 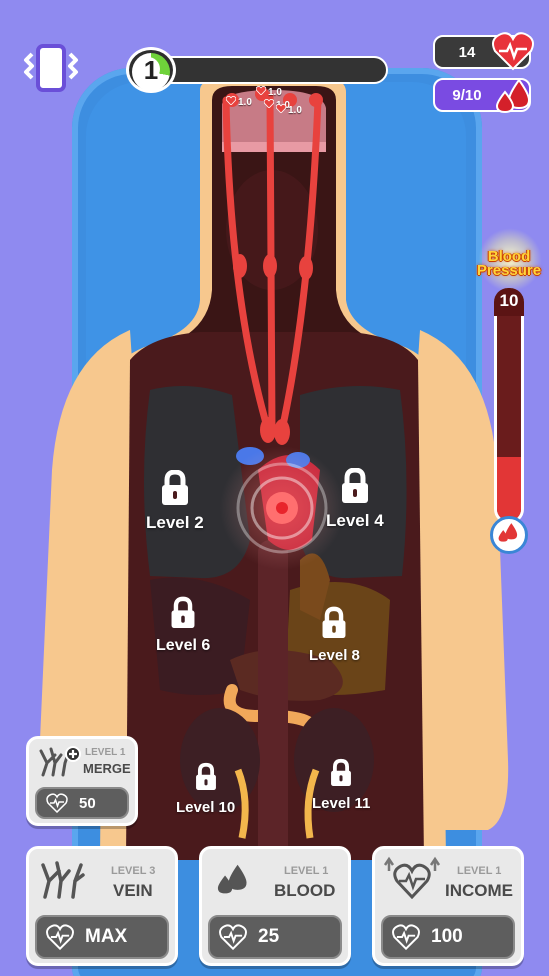 I want to click on vibrate-phone-icon, so click(x=51, y=70).